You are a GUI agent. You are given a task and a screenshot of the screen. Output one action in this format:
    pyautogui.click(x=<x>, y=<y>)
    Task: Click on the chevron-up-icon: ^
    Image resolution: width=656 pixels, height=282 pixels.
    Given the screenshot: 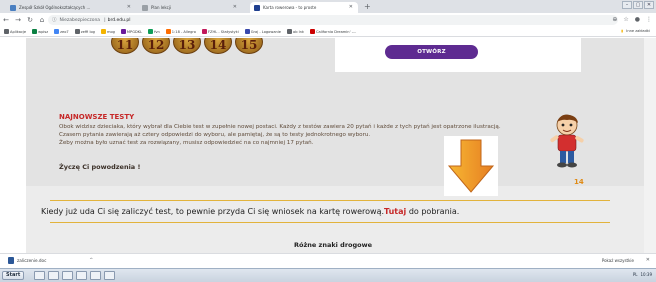 What is the action you would take?
    pyautogui.click(x=91, y=260)
    